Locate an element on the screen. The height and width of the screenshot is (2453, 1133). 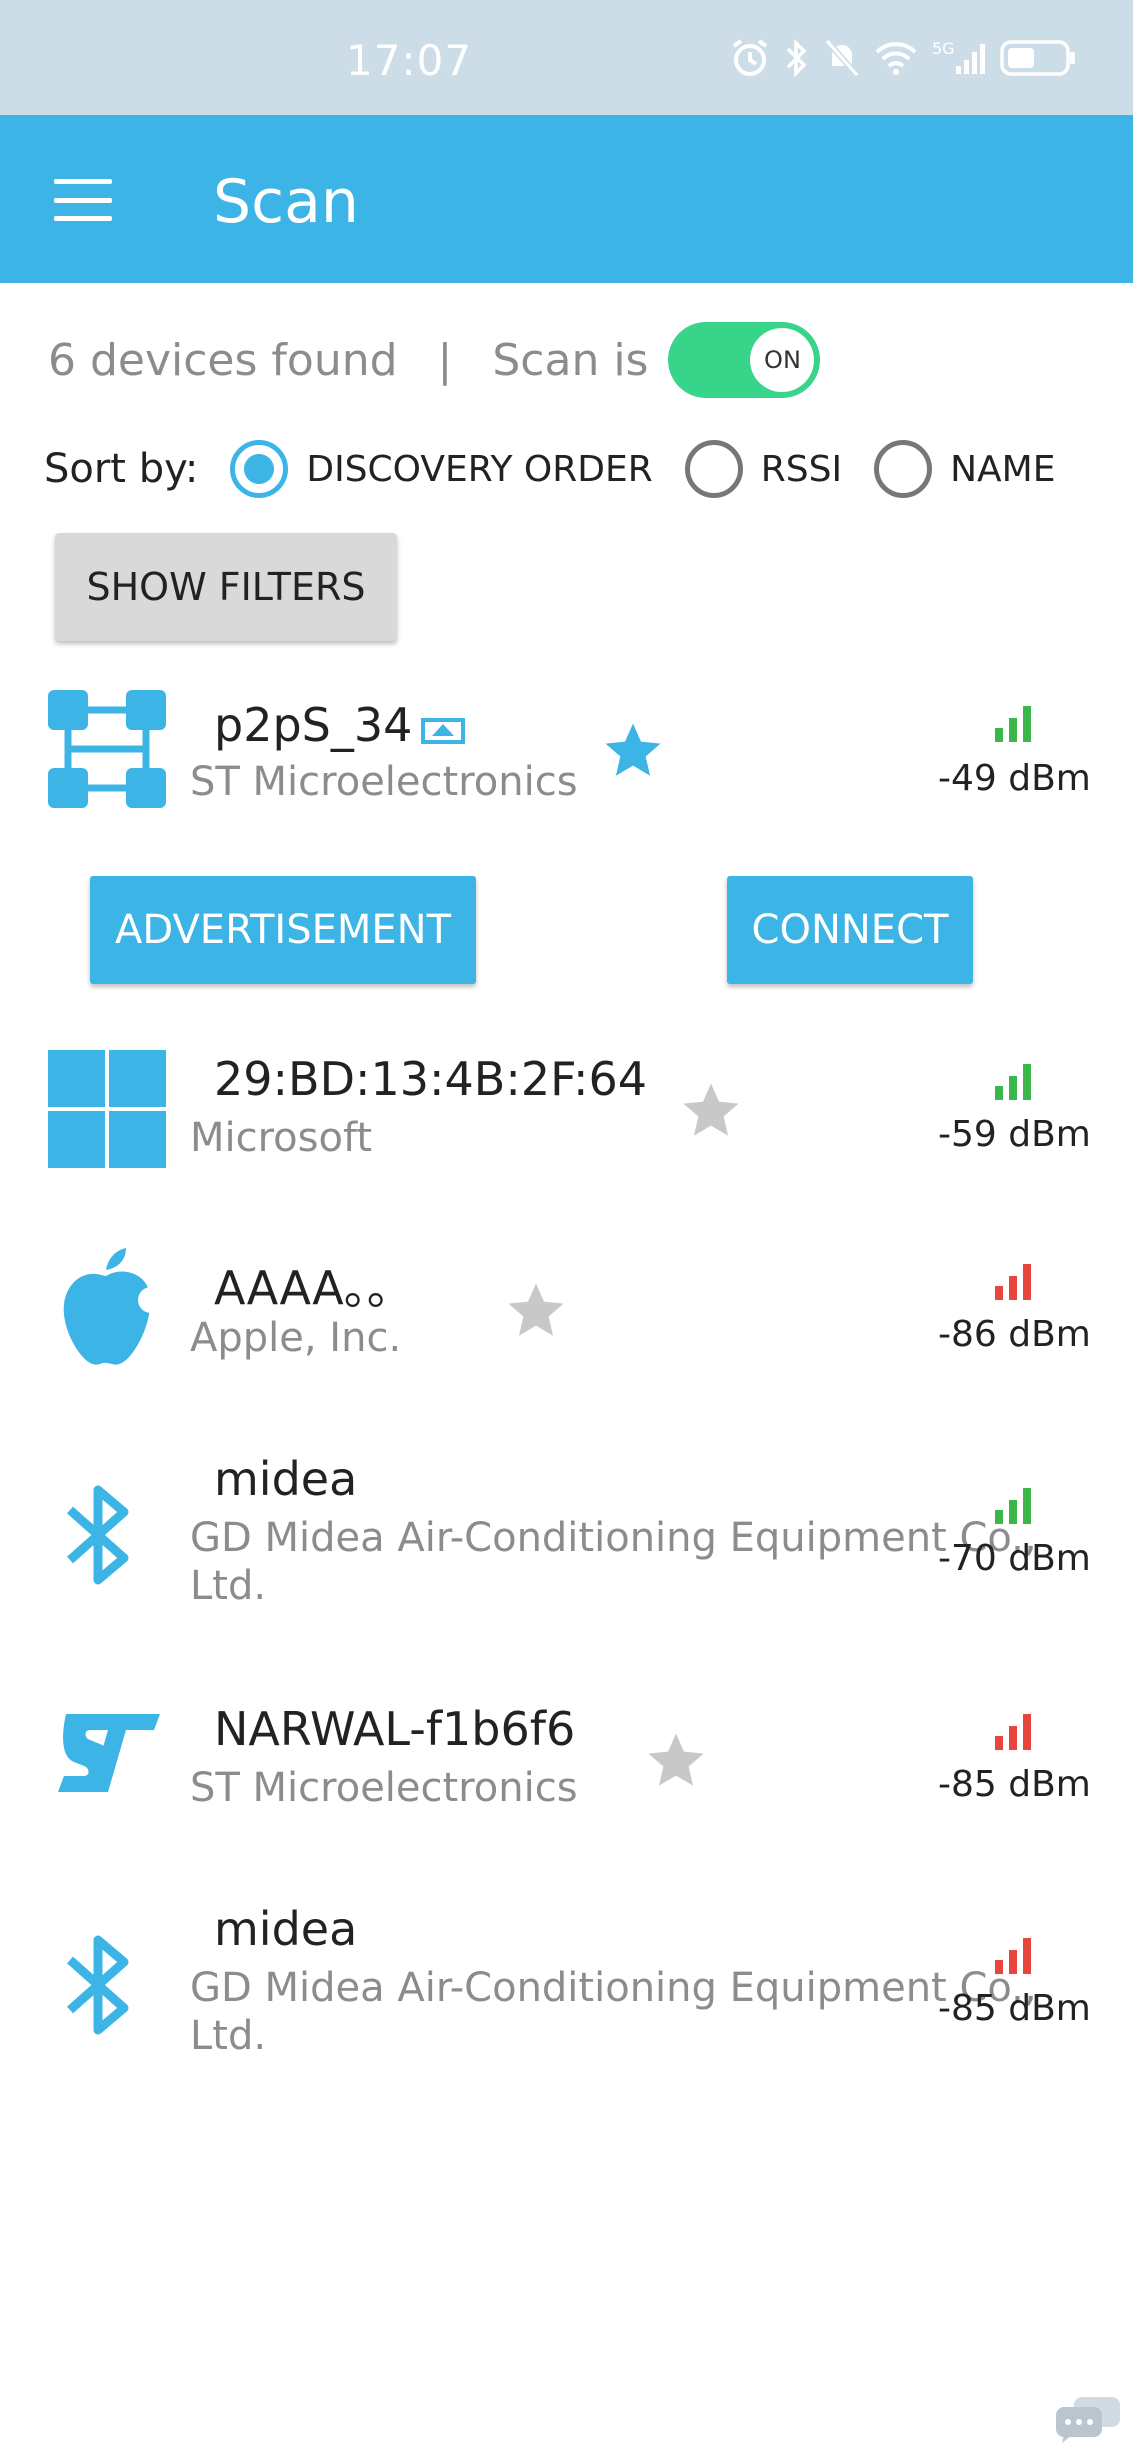
star-filled-icon is located at coordinates (633, 751).